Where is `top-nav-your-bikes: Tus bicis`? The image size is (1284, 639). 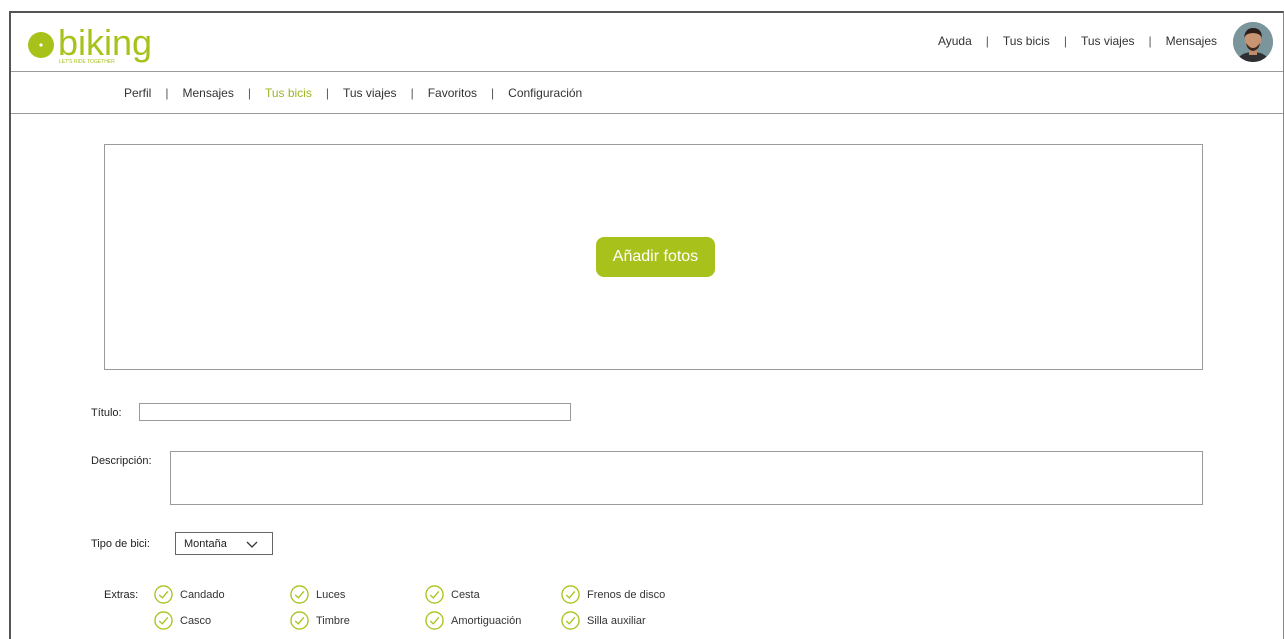
top-nav-your-bikes: Tus bicis is located at coordinates (1026, 41).